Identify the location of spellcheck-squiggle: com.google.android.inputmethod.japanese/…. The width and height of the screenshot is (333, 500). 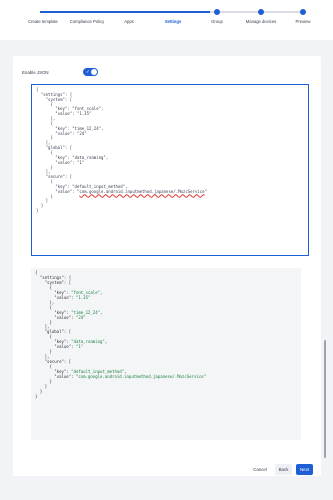
(142, 191).